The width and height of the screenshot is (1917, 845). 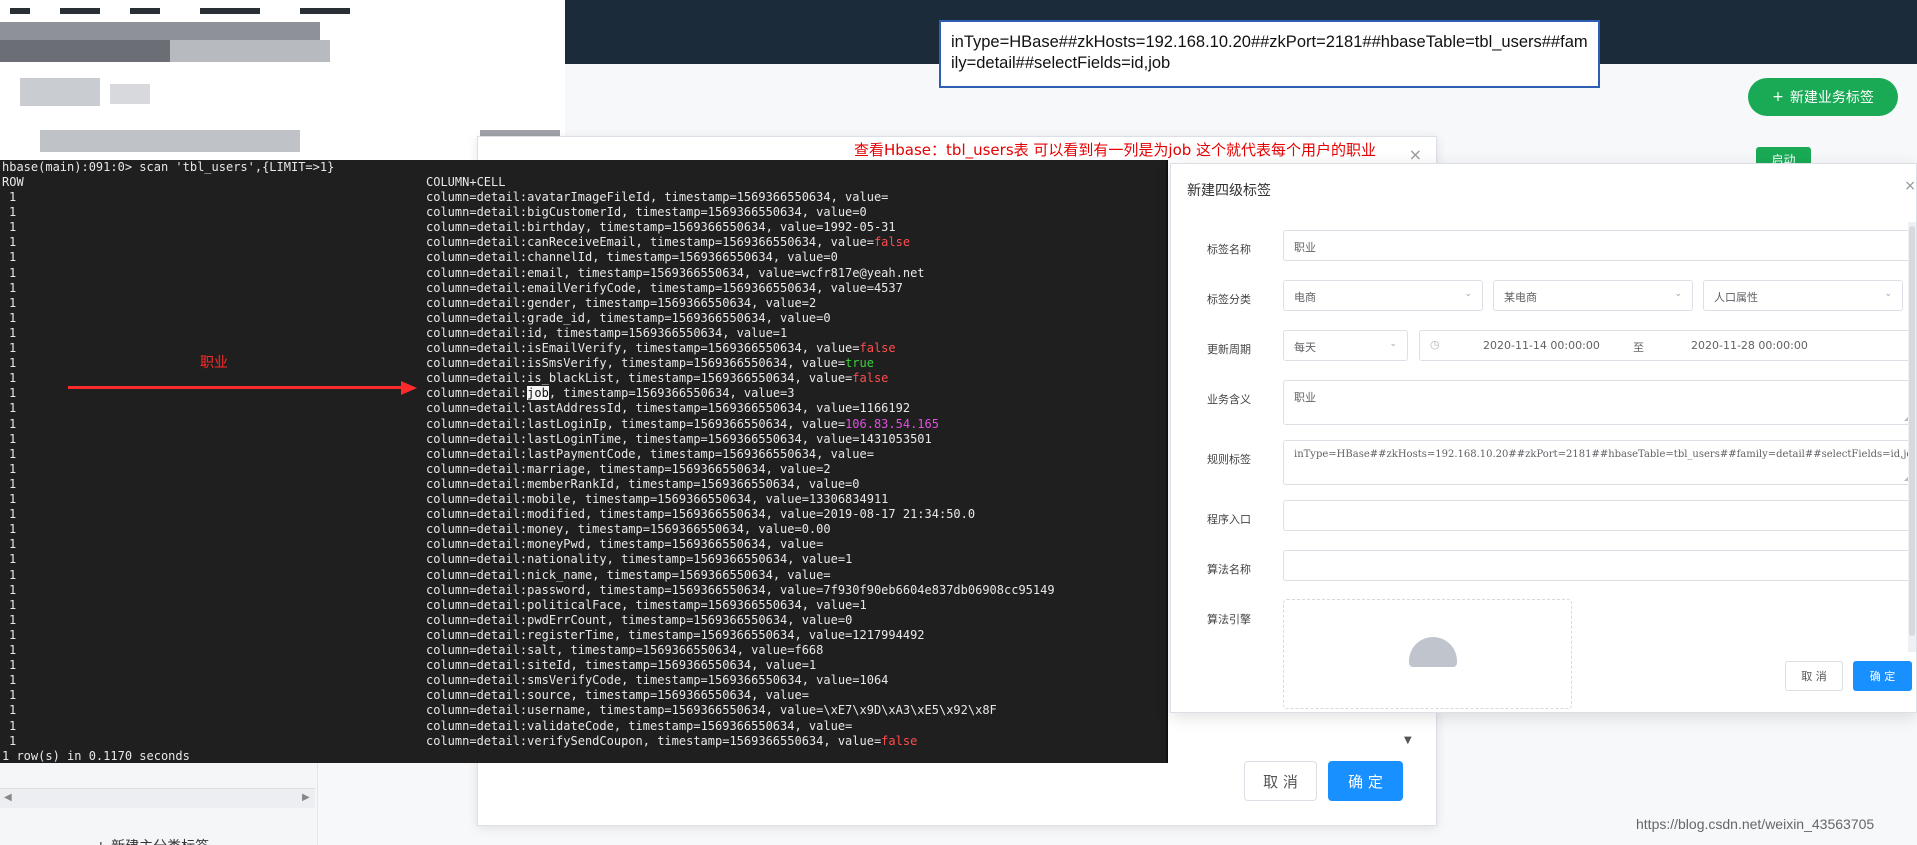 What do you see at coordinates (588, 197) in the screenshot?
I see `qualifier: avatarImageFileId` at bounding box center [588, 197].